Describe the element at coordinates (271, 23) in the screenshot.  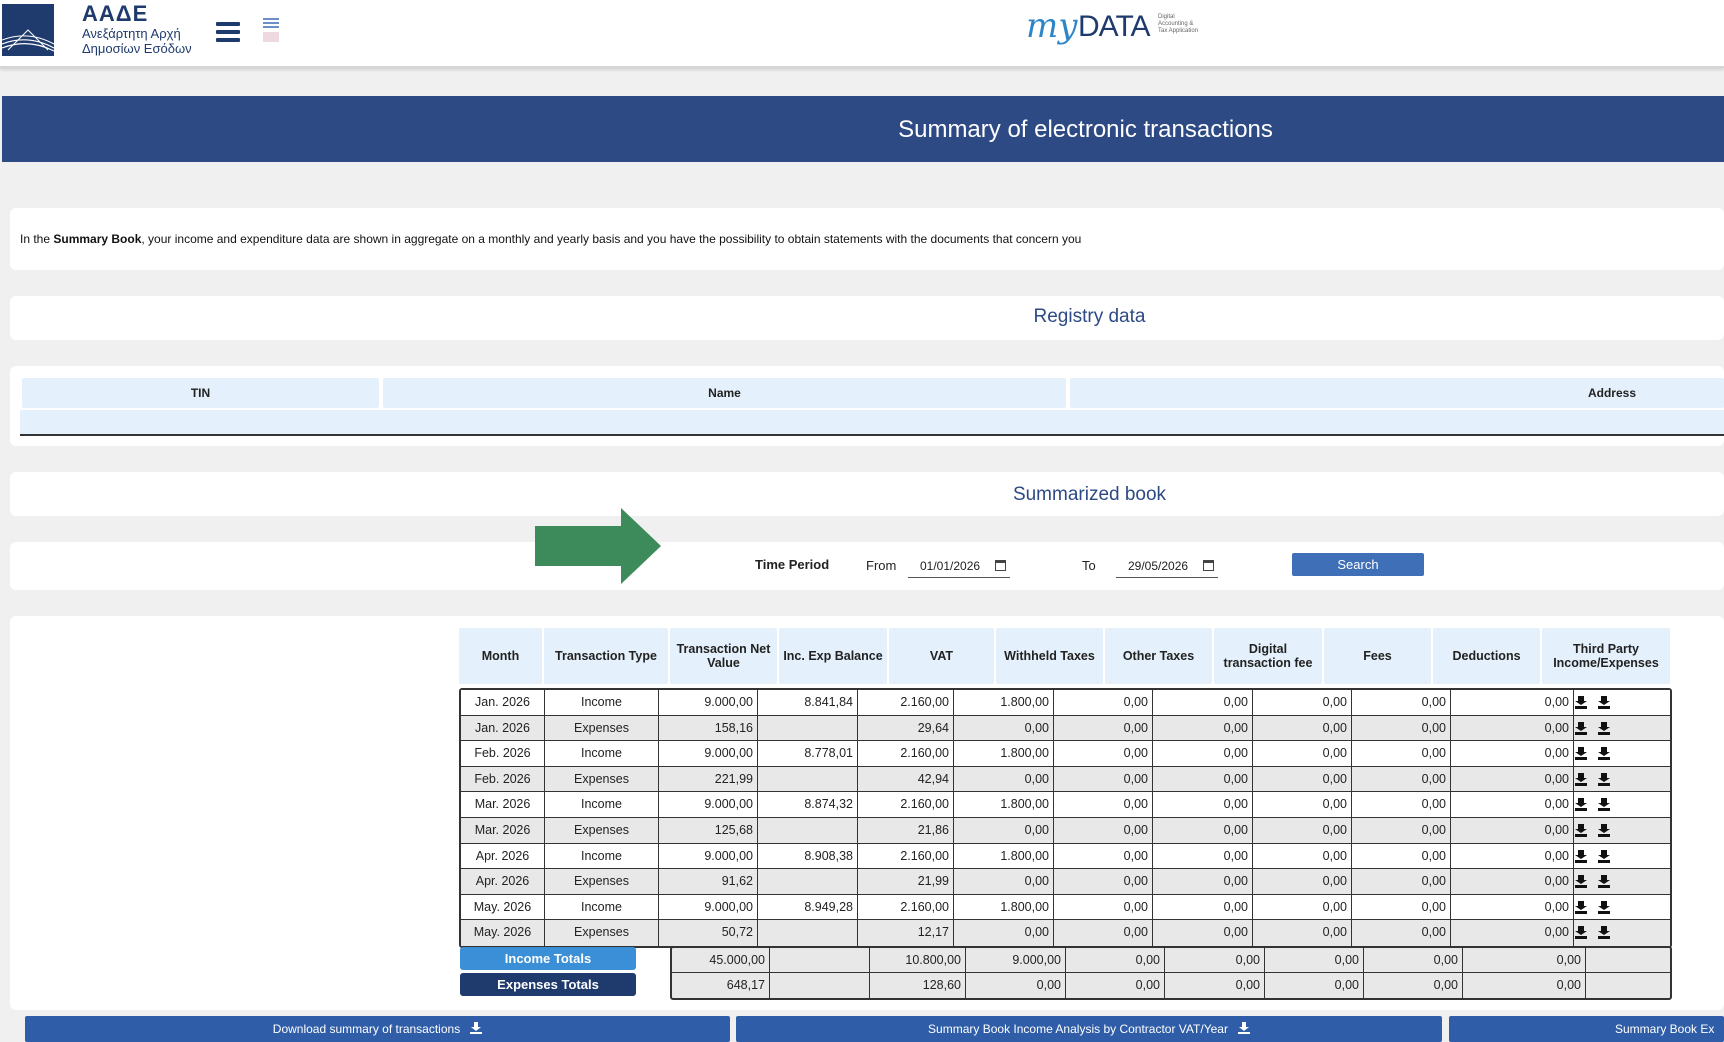
I see `greek-flag-icon` at that location.